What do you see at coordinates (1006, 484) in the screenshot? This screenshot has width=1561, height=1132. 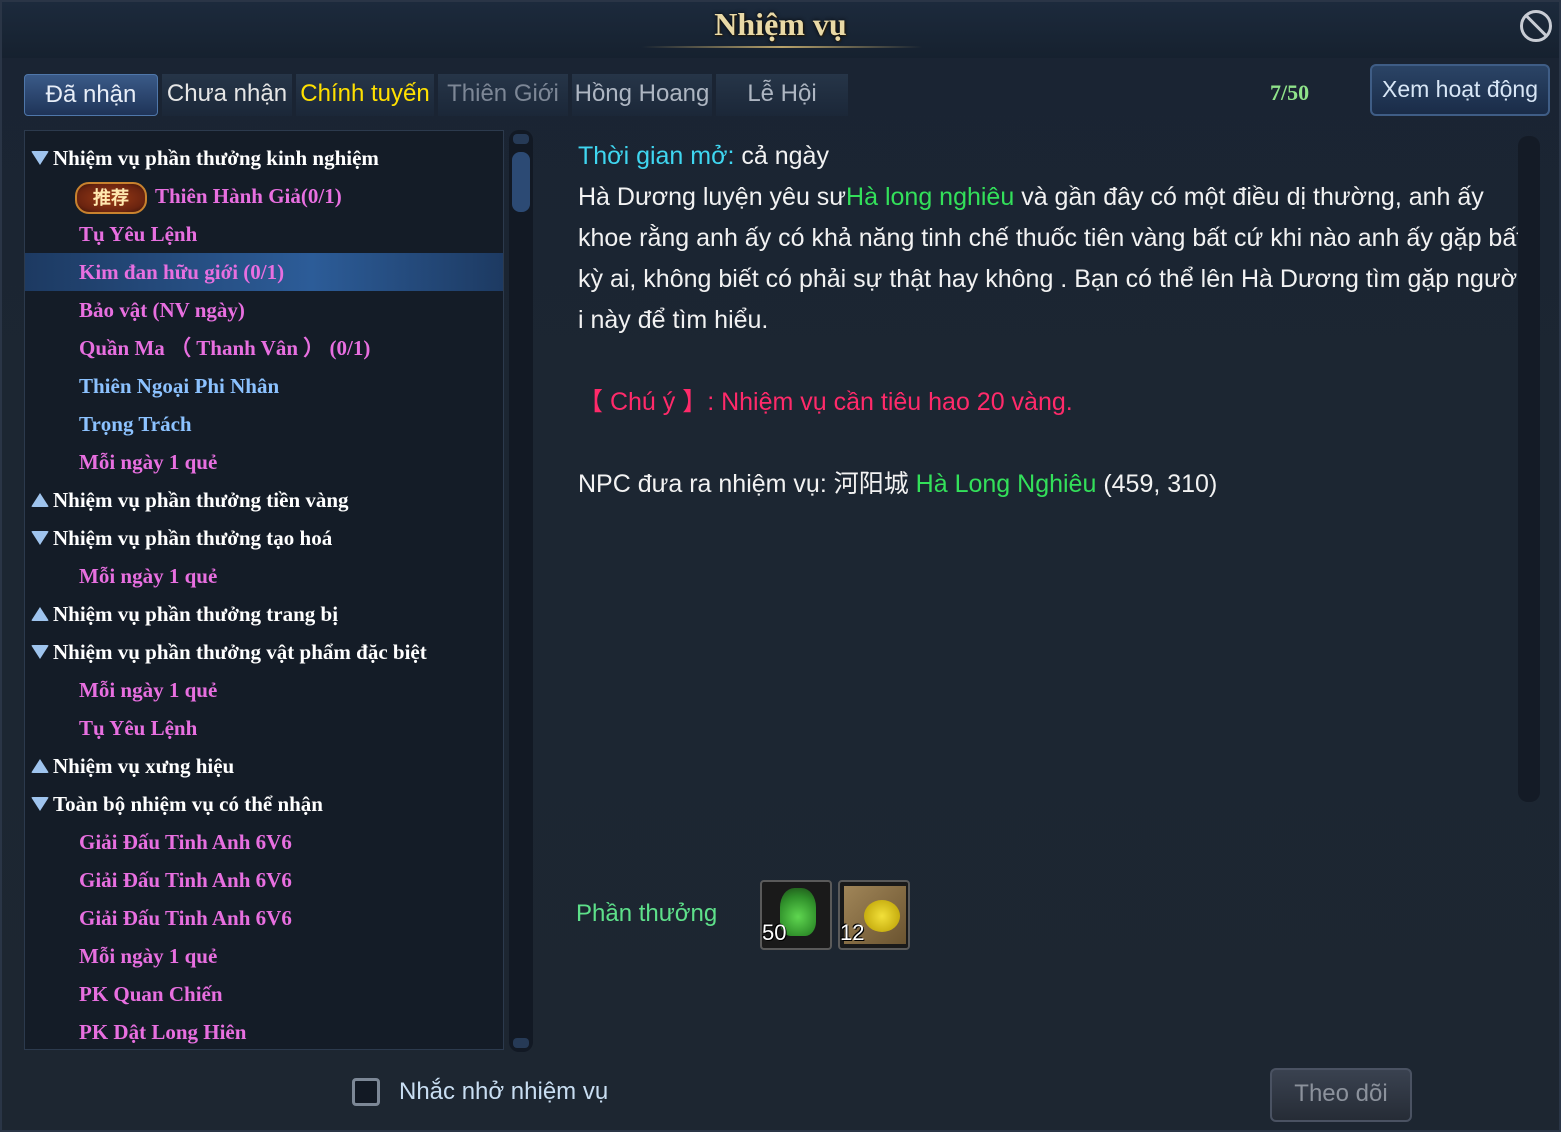 I see `npc-name-link: Hà Long Nghiêu` at bounding box center [1006, 484].